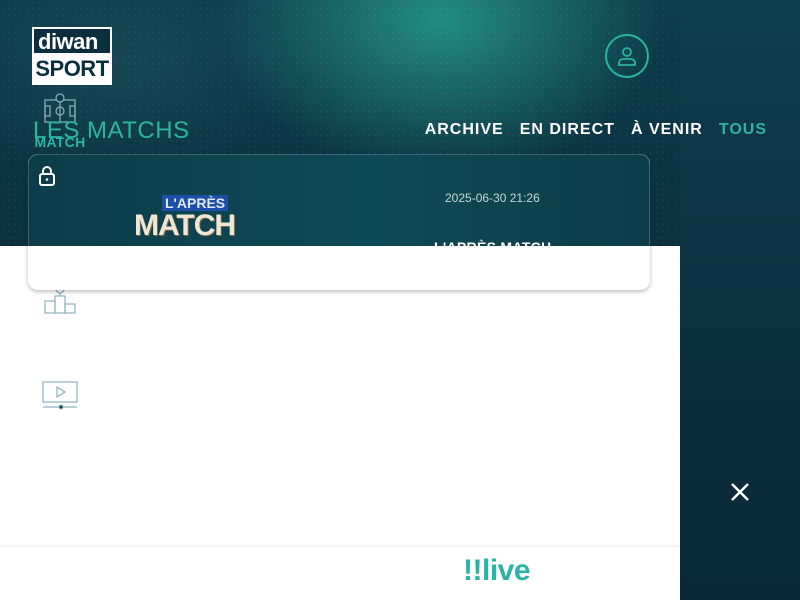 This screenshot has width=800, height=600. What do you see at coordinates (72, 69) in the screenshot?
I see `logo-bottom-text: SPORT` at bounding box center [72, 69].